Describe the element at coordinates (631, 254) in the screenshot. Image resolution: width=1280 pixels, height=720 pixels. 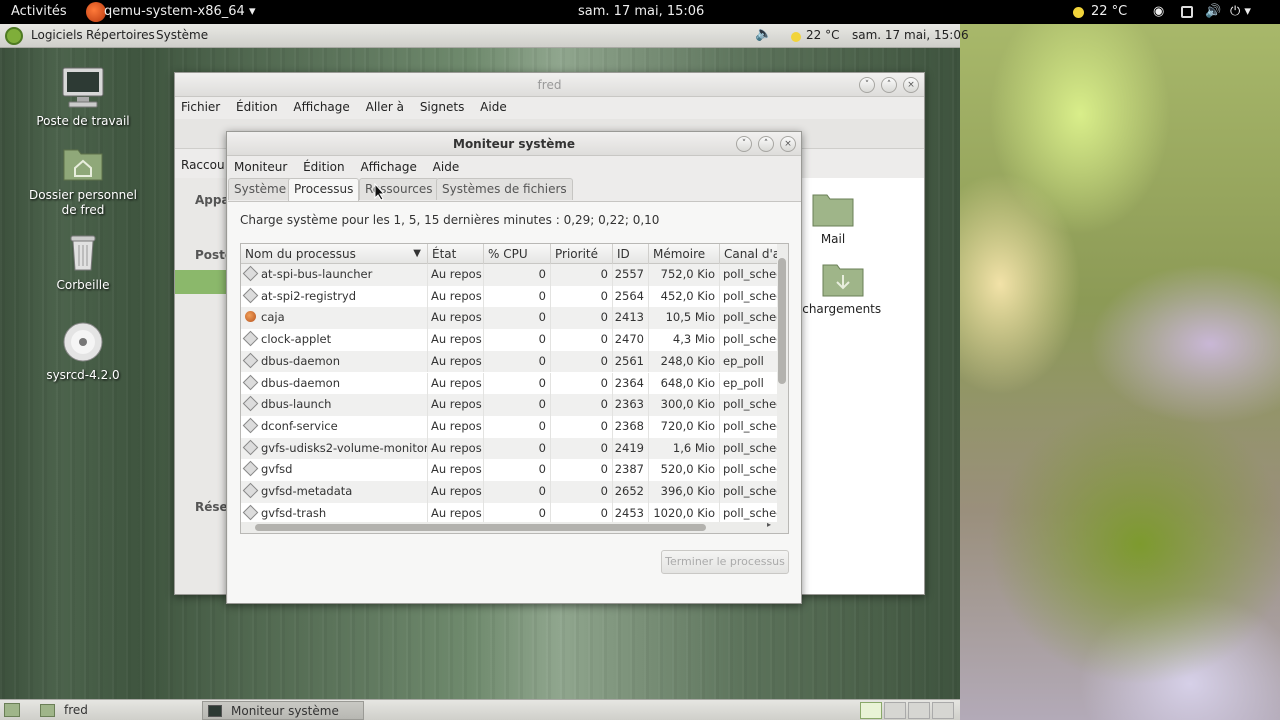
I see `col-header-id: ID` at that location.